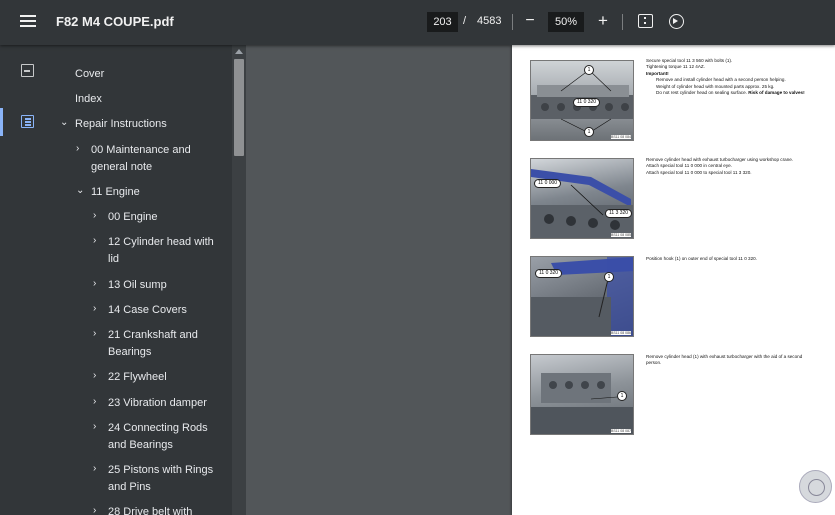 This screenshot has height=515, width=835. What do you see at coordinates (161, 470) in the screenshot?
I see `outline-item-label: 25 Pistons with Rings` at bounding box center [161, 470].